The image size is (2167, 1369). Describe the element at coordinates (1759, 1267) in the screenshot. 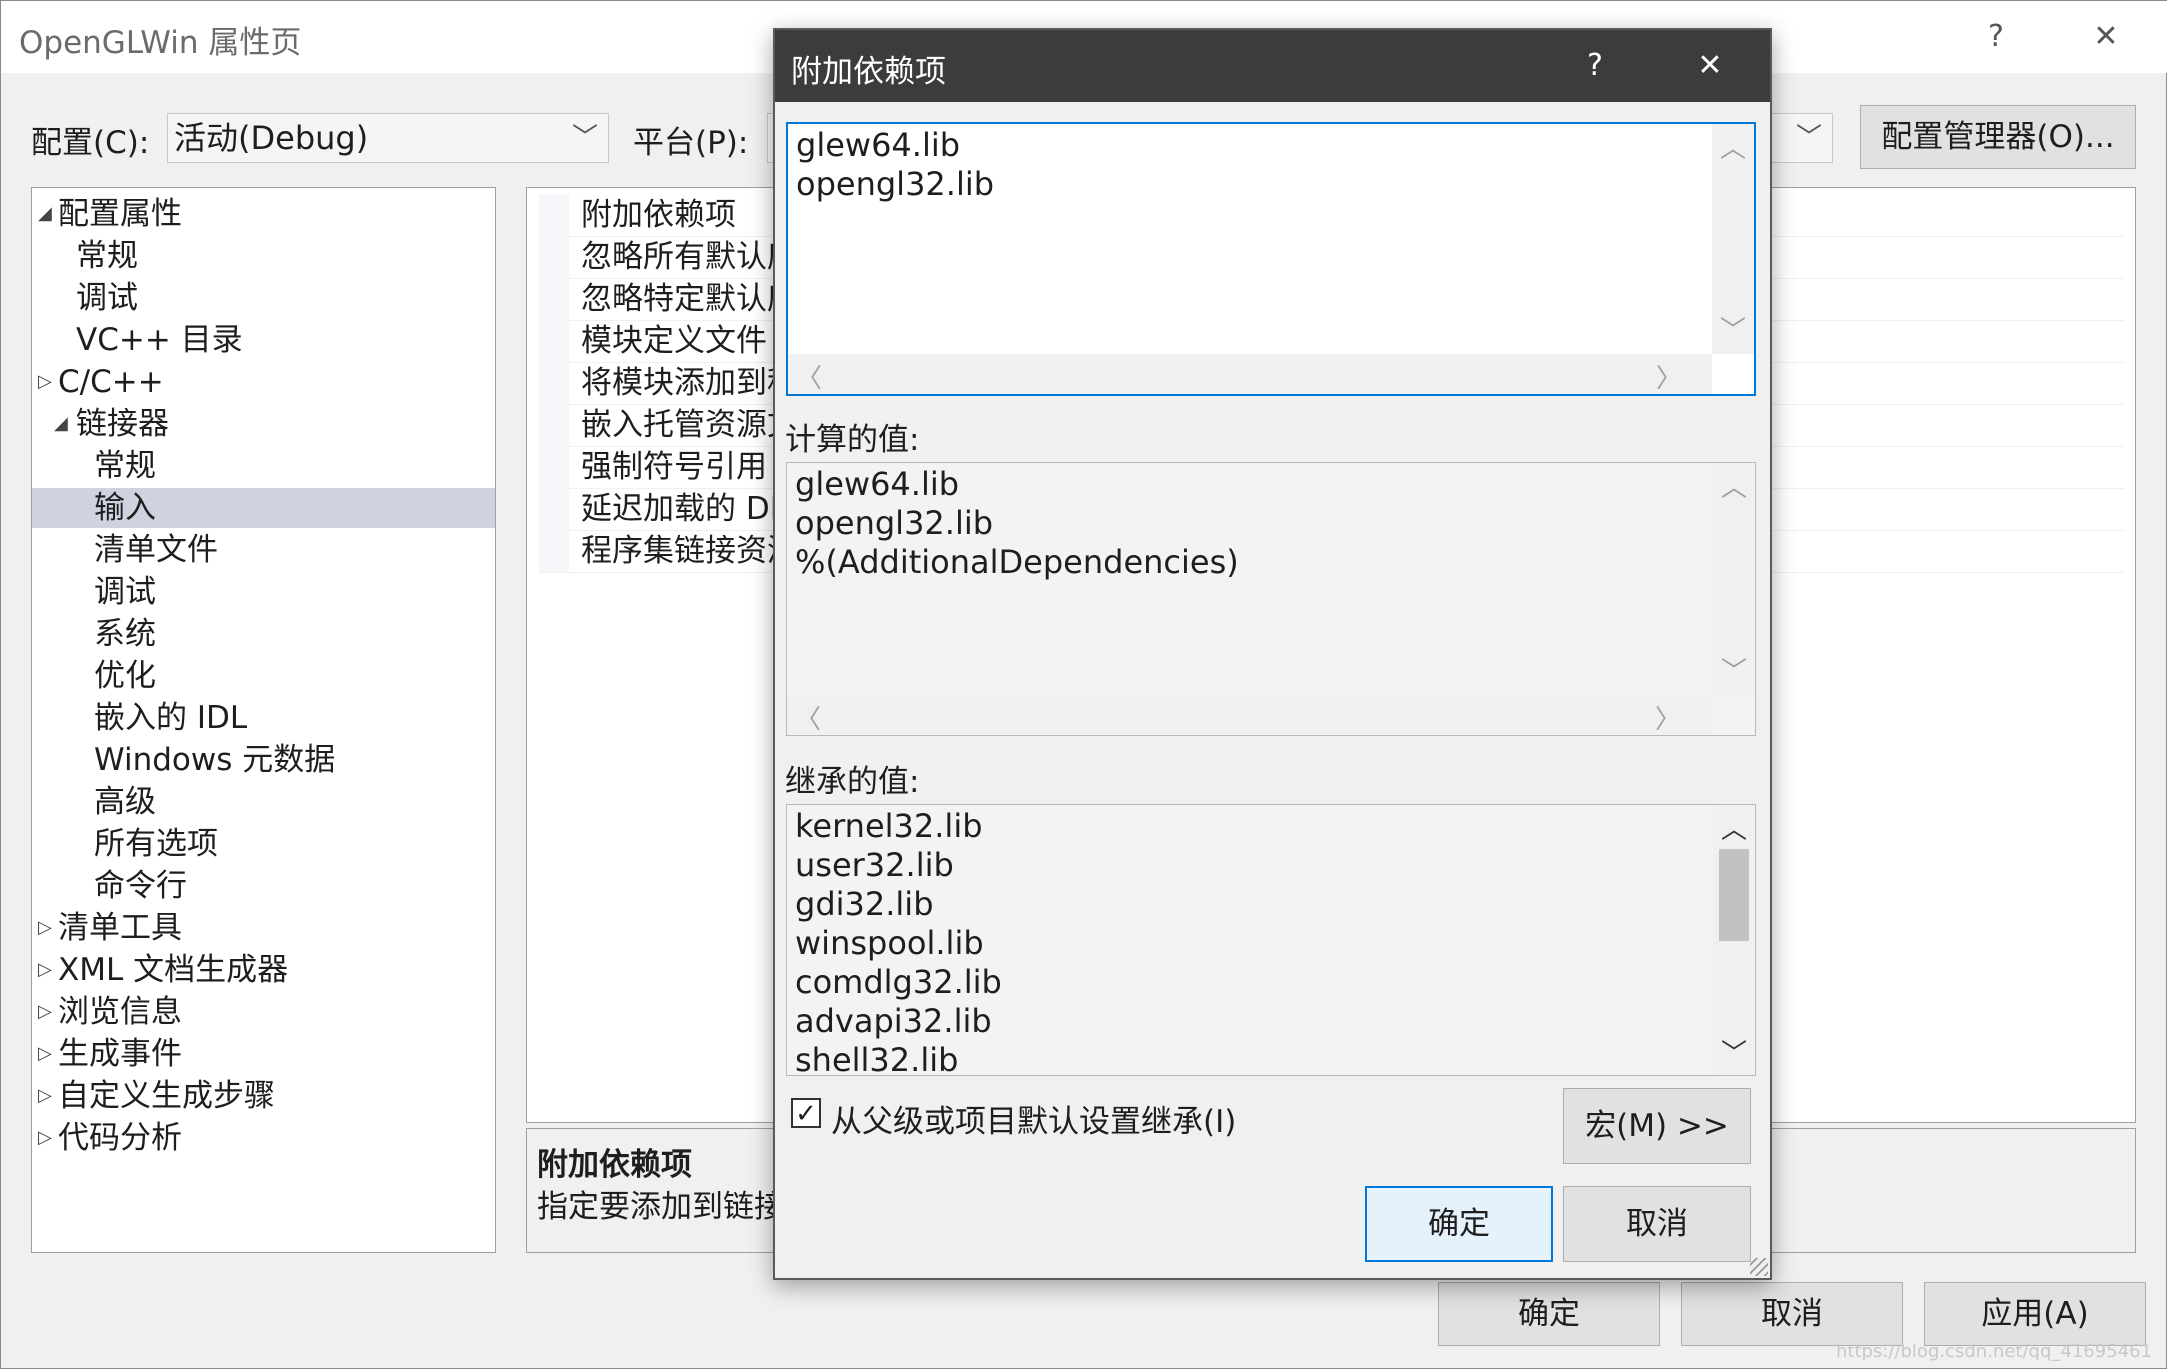

I see `resize-grip-icon` at that location.